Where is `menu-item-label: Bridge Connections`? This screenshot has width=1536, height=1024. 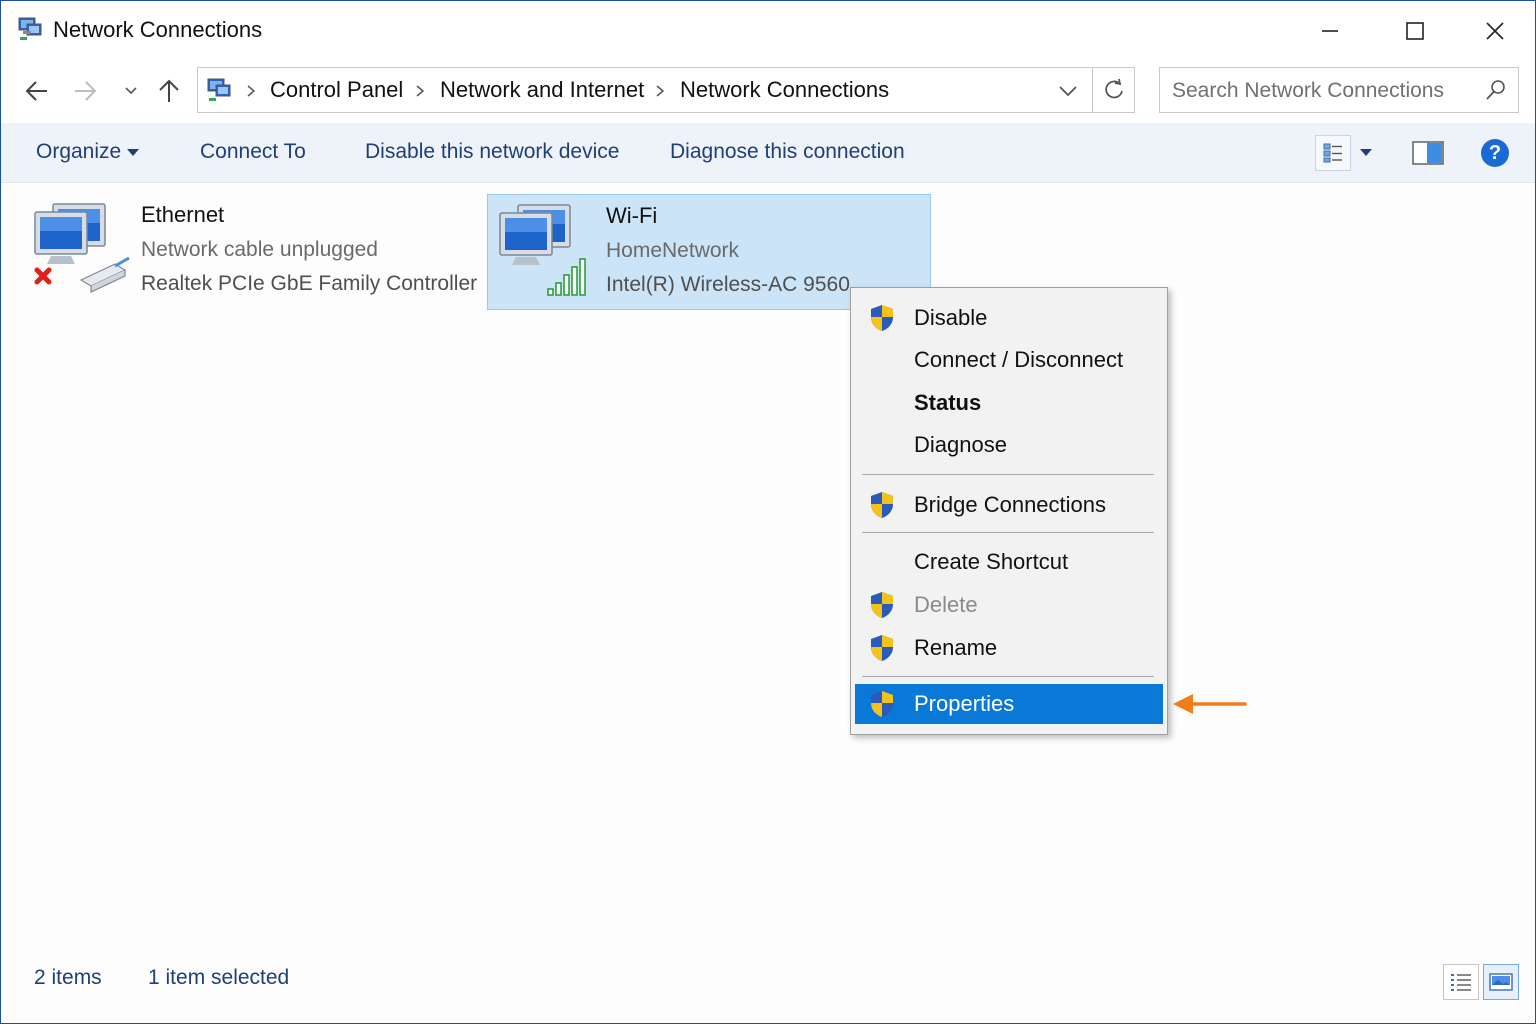 menu-item-label: Bridge Connections is located at coordinates (1010, 504).